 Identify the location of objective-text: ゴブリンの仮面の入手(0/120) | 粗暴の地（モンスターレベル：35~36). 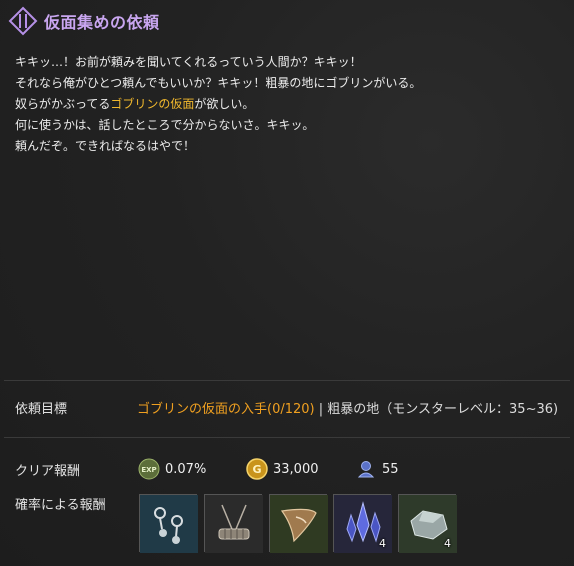
(347, 407).